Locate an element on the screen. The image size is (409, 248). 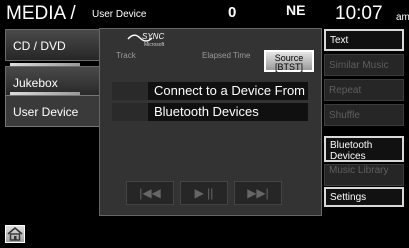
home-icon is located at coordinates (15, 233).